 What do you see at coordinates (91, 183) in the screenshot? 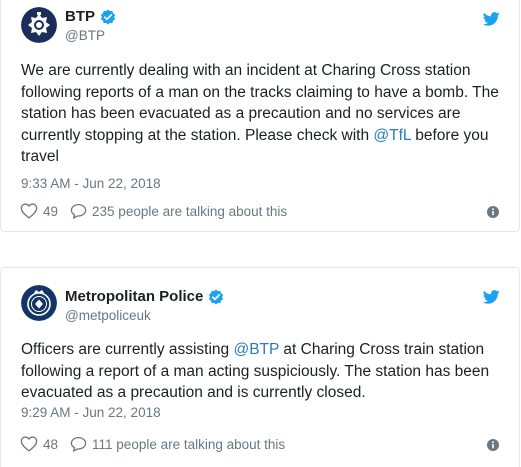
I see `tweet-timestamp: 9:33 AM - Jun 22, 2018` at bounding box center [91, 183].